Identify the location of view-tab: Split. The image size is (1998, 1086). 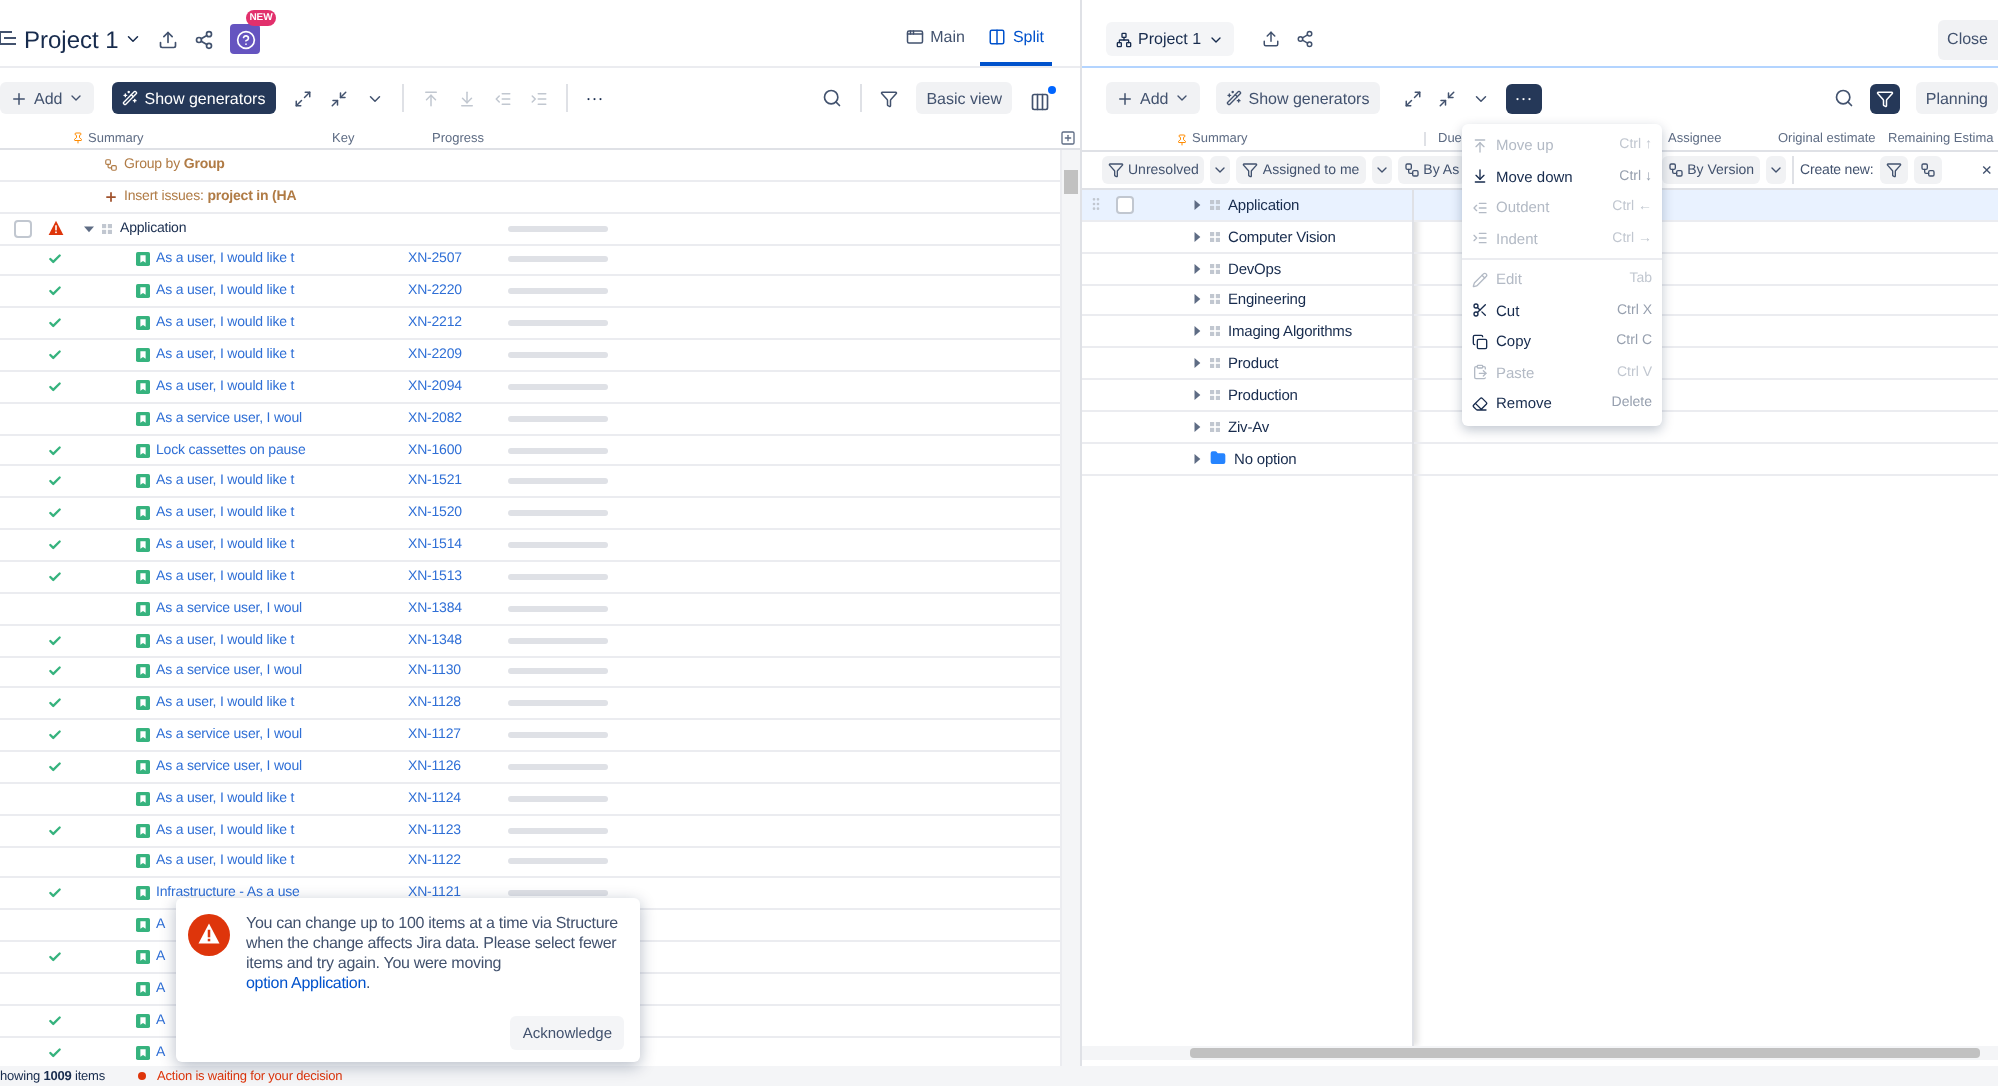
(1016, 39).